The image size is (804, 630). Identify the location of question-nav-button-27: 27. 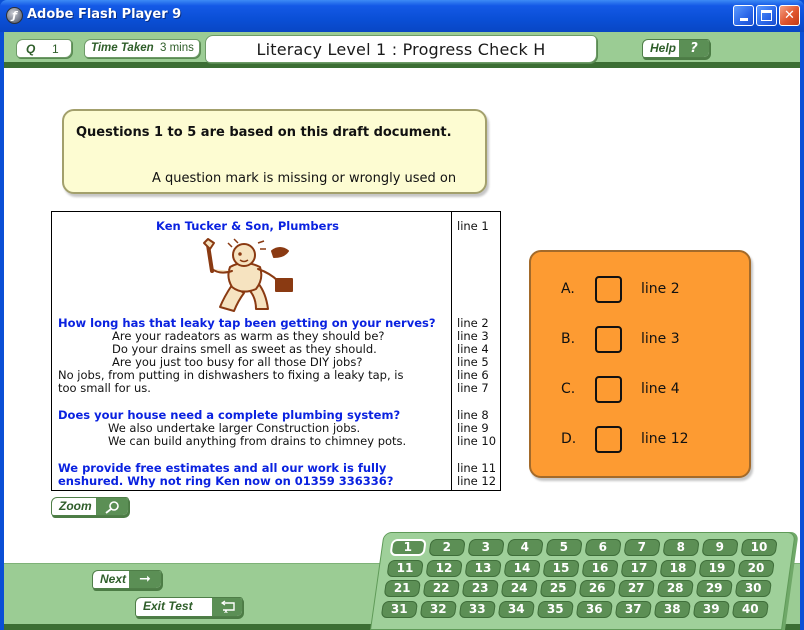
(636, 588).